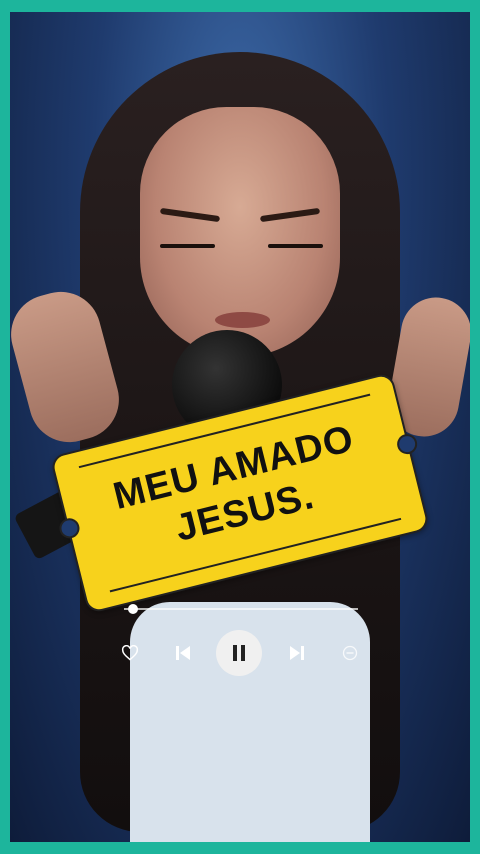  Describe the element at coordinates (350, 653) in the screenshot. I see `minus-circle-icon` at that location.